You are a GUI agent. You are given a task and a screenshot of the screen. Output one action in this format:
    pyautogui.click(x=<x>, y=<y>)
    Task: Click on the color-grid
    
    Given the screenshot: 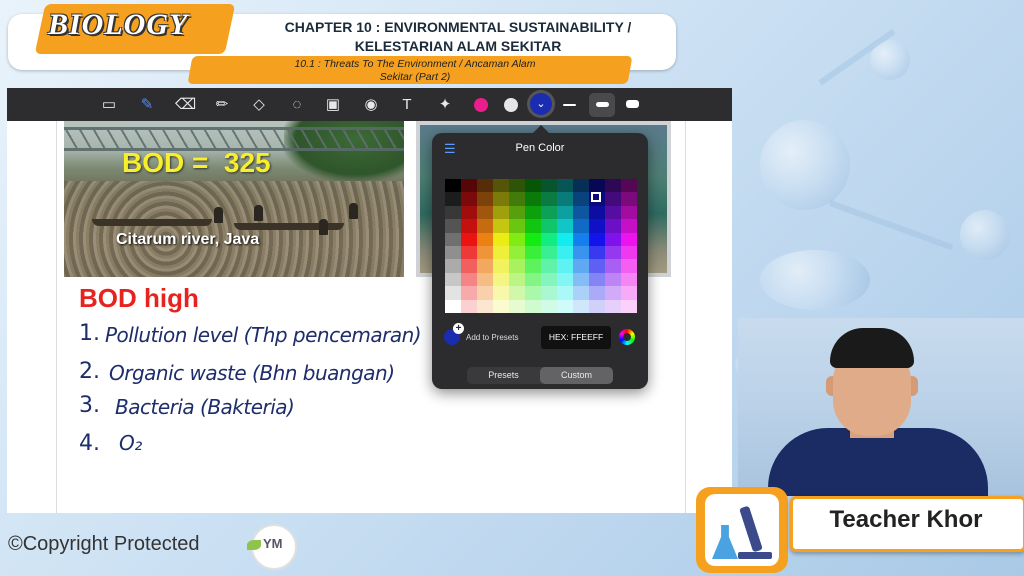 What is the action you would take?
    pyautogui.click(x=541, y=246)
    